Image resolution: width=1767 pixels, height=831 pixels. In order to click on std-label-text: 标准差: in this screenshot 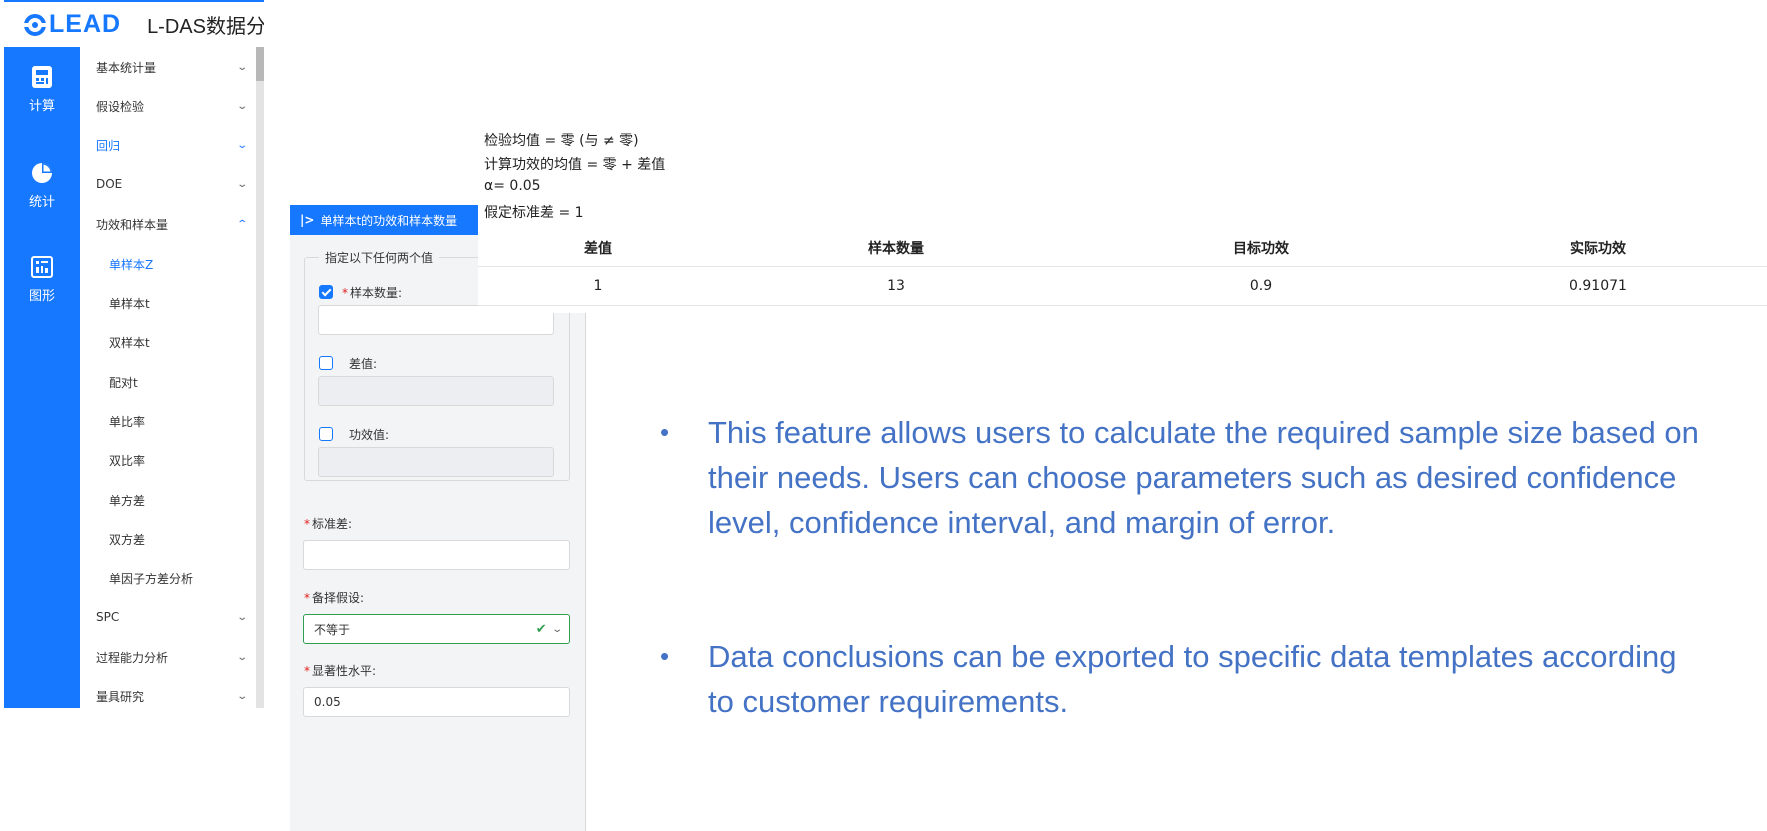, I will do `click(332, 524)`.